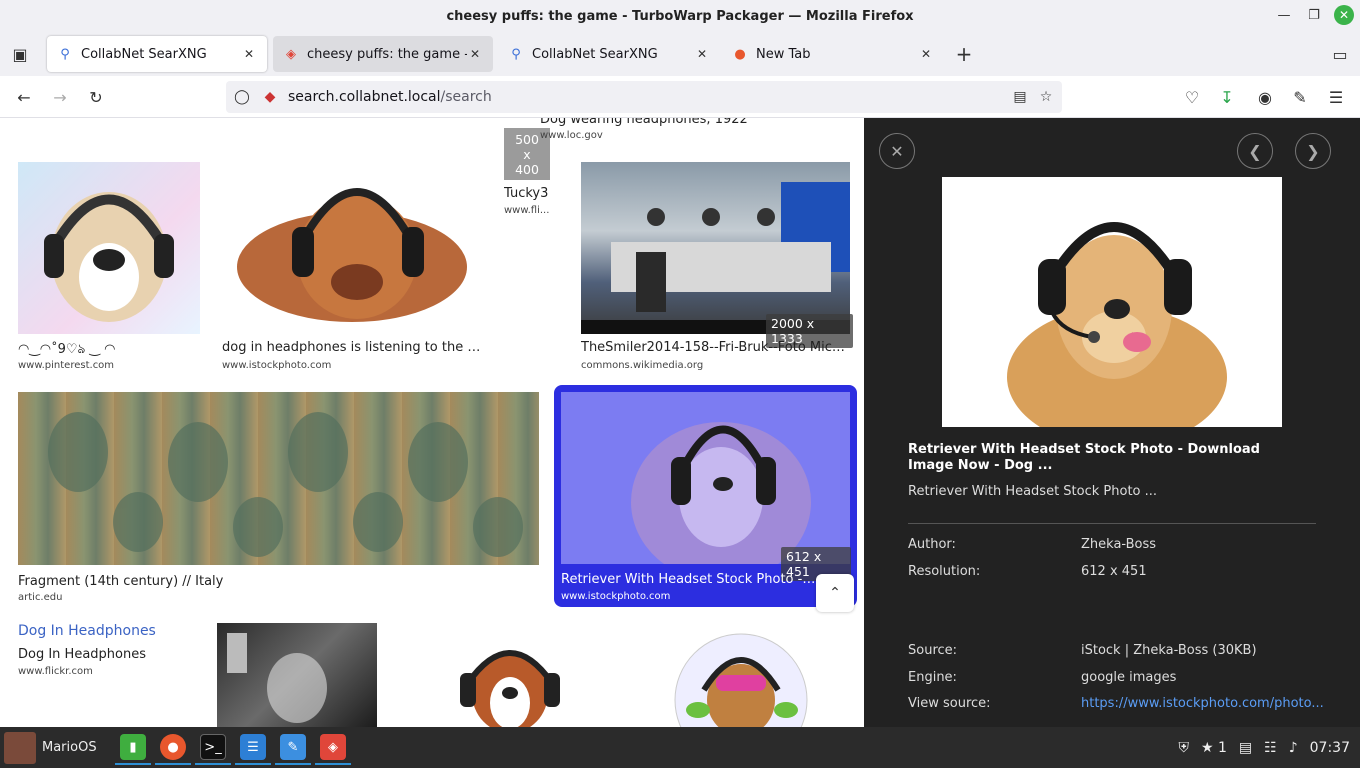 Image resolution: width=1360 pixels, height=768 pixels. I want to click on taskbar-text-editor: ☰, so click(253, 748).